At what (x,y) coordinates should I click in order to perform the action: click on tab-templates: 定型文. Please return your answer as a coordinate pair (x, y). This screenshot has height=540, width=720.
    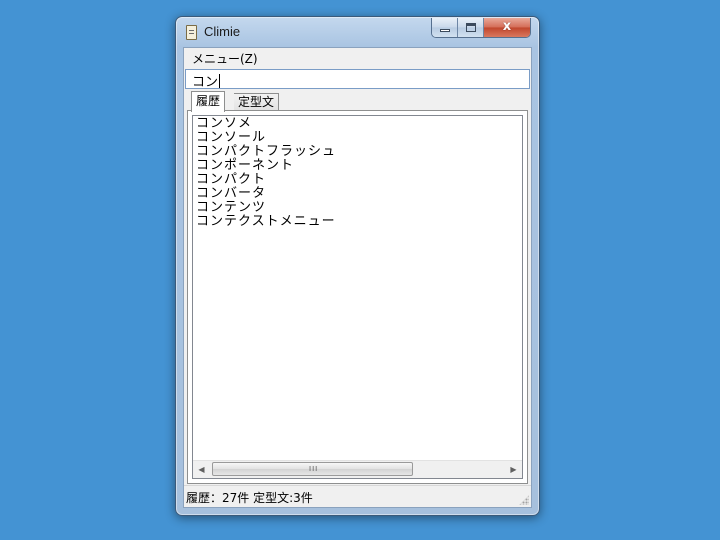
    Looking at the image, I should click on (257, 102).